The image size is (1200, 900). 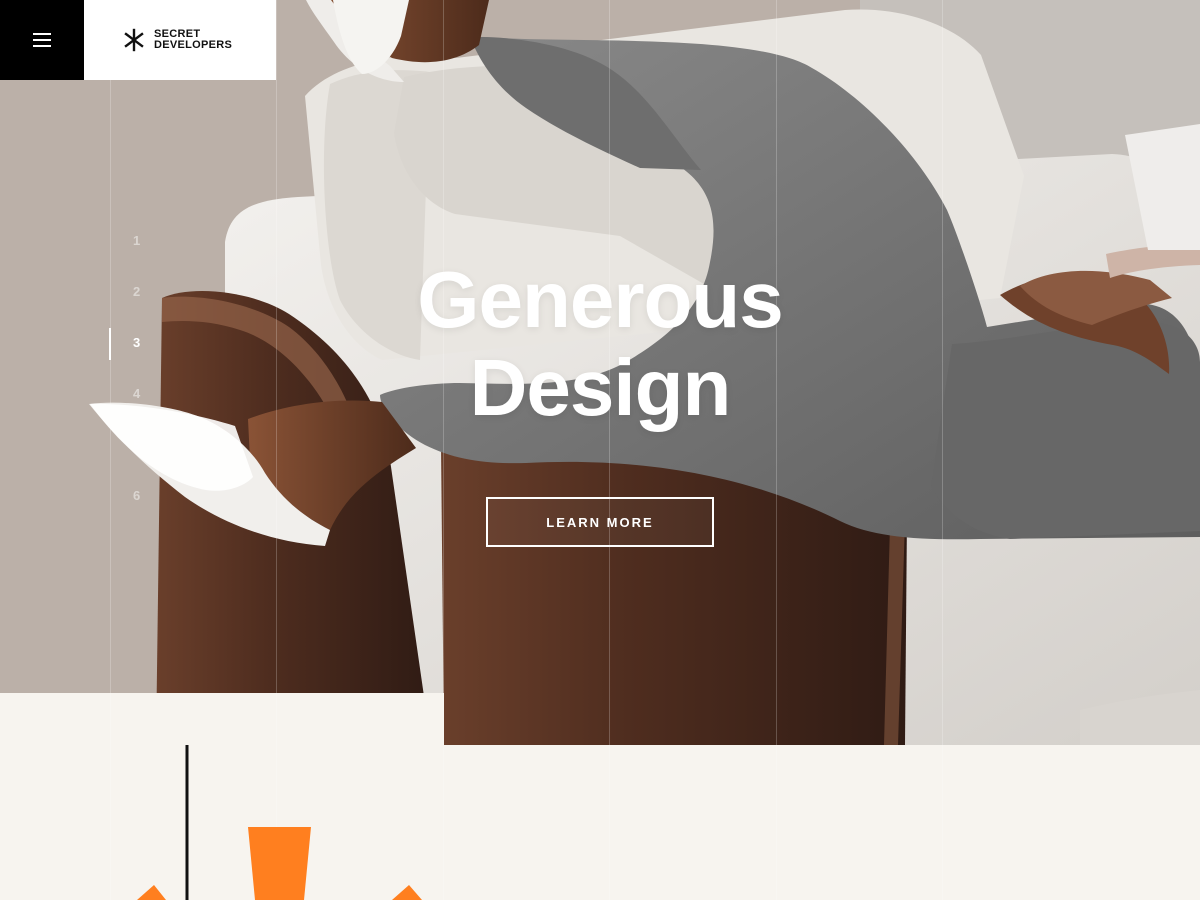 I want to click on menu-icon, so click(x=42, y=40).